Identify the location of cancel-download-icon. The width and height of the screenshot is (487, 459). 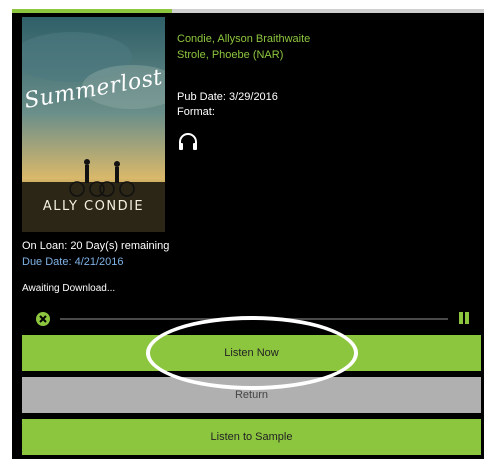
(43, 319).